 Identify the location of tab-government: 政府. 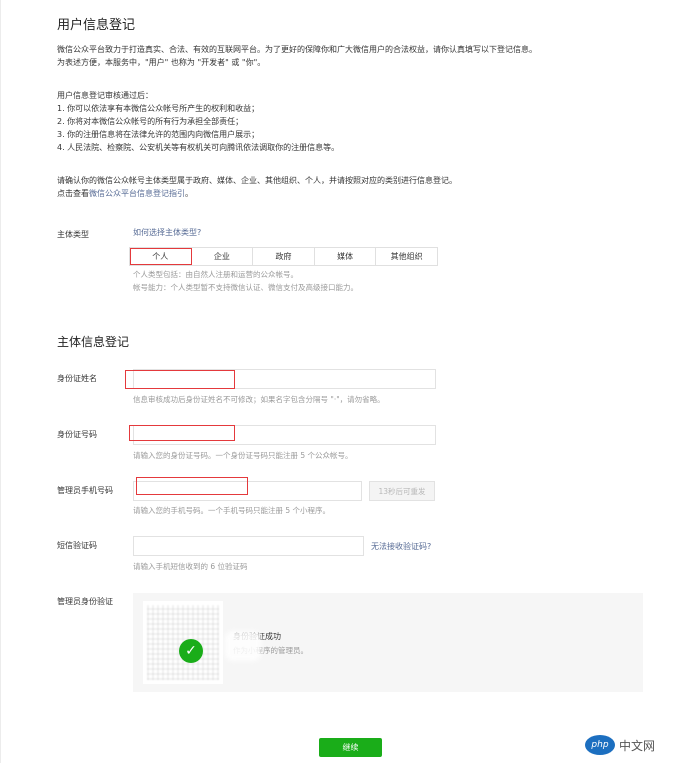
(284, 256).